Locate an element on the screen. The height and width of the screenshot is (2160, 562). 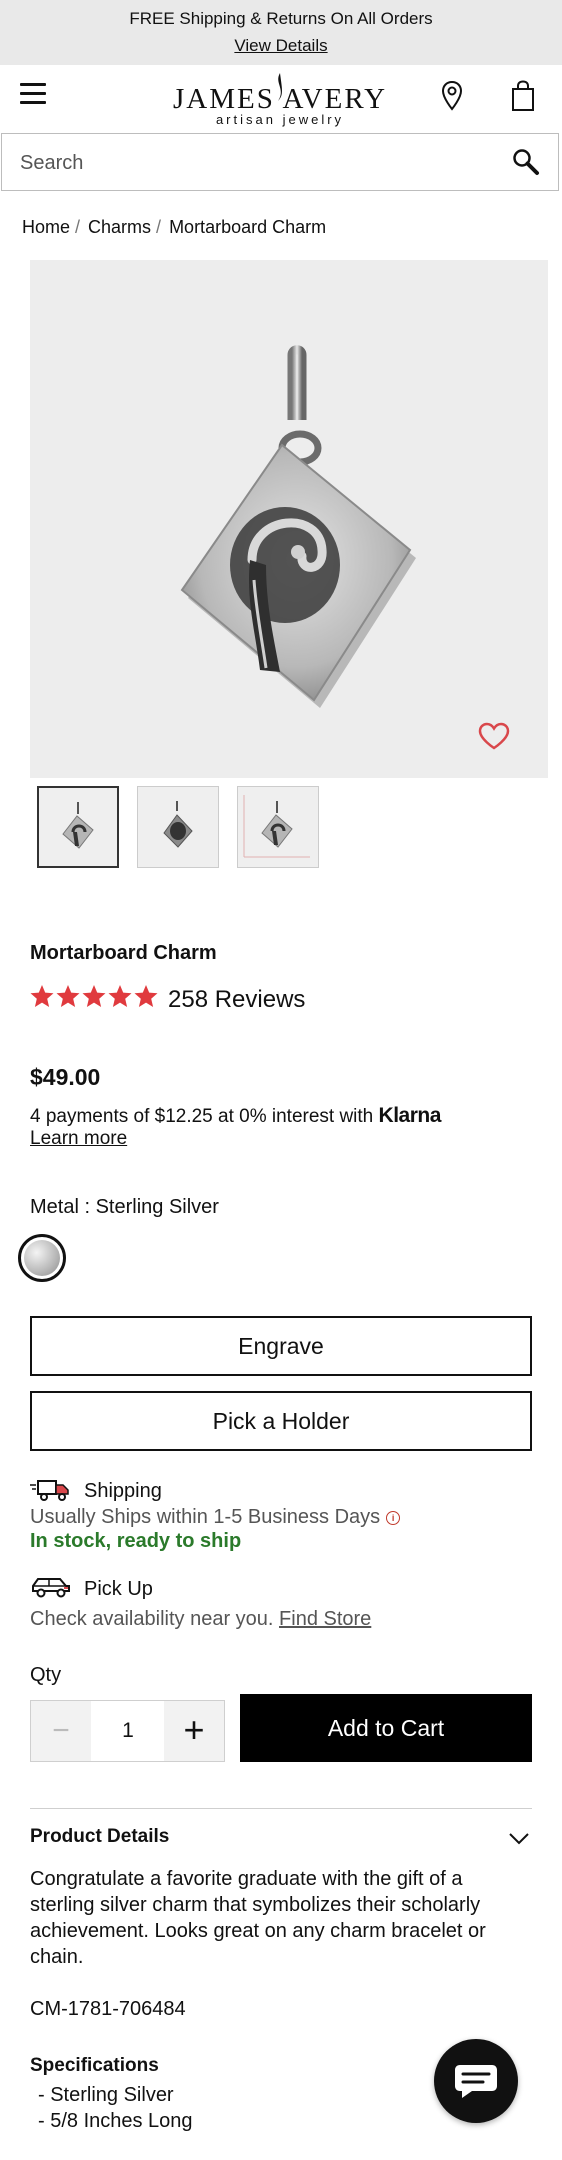
shopping-bag-icon is located at coordinates (523, 96).